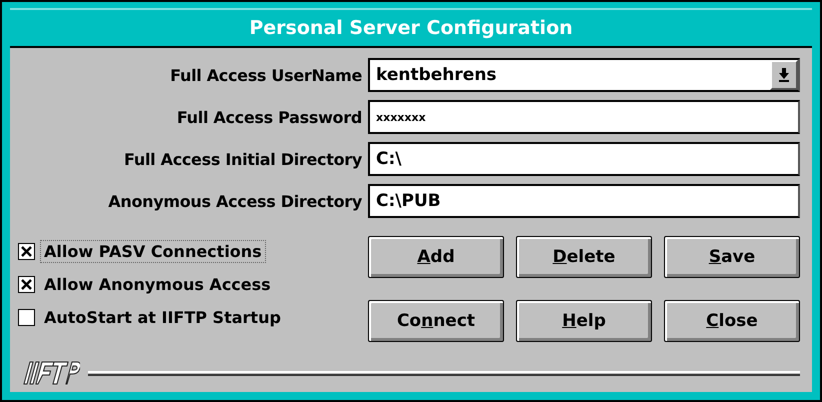 Image resolution: width=822 pixels, height=402 pixels. What do you see at coordinates (153, 251) in the screenshot?
I see `checkbox-label: Allow PASV Connections` at bounding box center [153, 251].